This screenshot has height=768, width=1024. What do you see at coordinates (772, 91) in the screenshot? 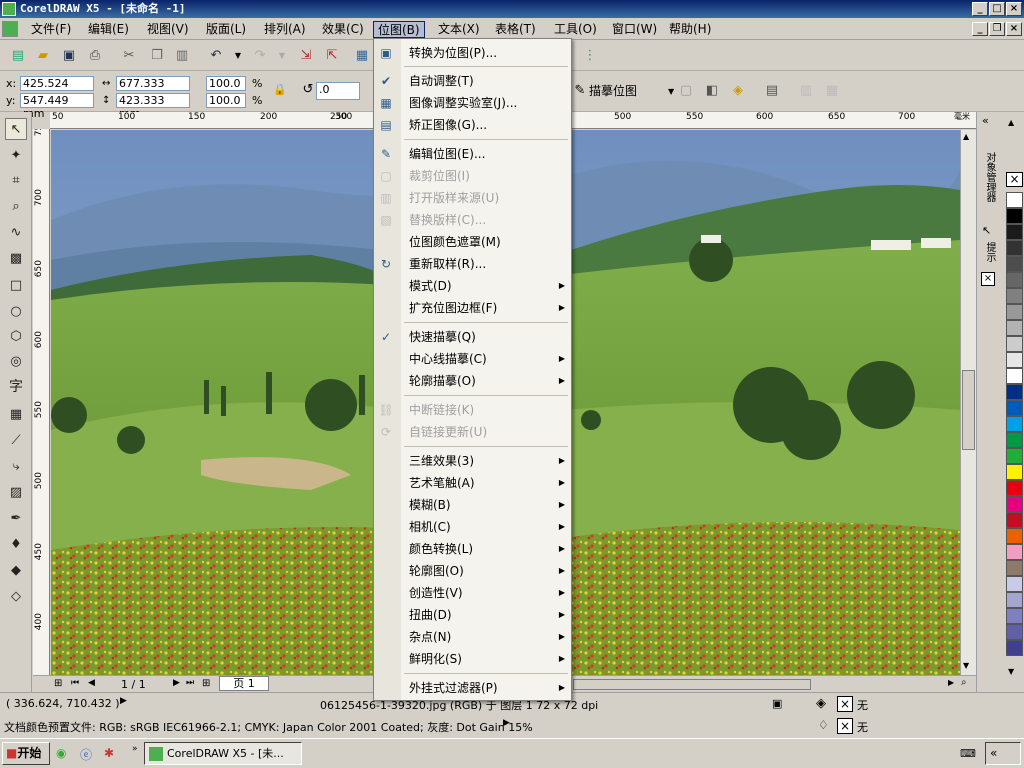
I see `wrap-text-icon: ▤` at bounding box center [772, 91].